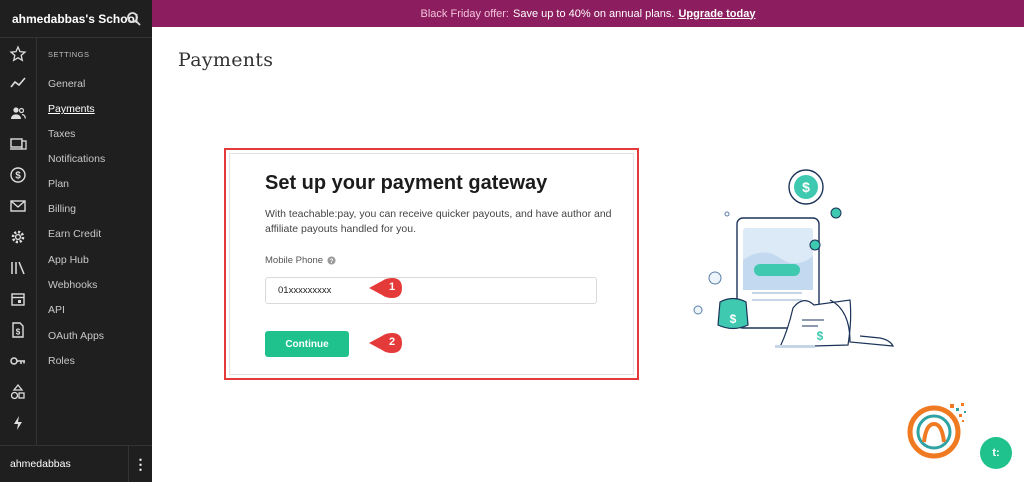 This screenshot has height=482, width=1024. What do you see at coordinates (40, 464) in the screenshot?
I see `user-name: ahmedabbas` at bounding box center [40, 464].